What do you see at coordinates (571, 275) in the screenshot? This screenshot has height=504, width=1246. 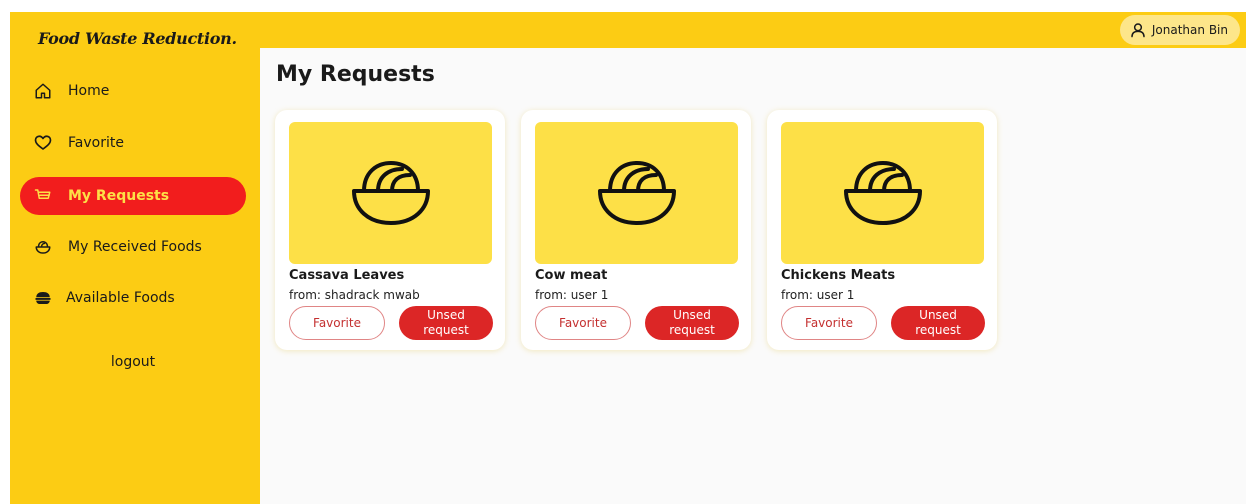 I see `food-name: Cow meat` at bounding box center [571, 275].